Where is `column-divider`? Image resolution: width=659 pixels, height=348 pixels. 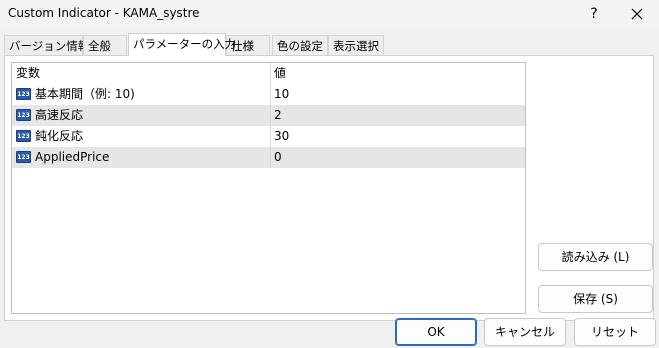
column-divider is located at coordinates (270, 73).